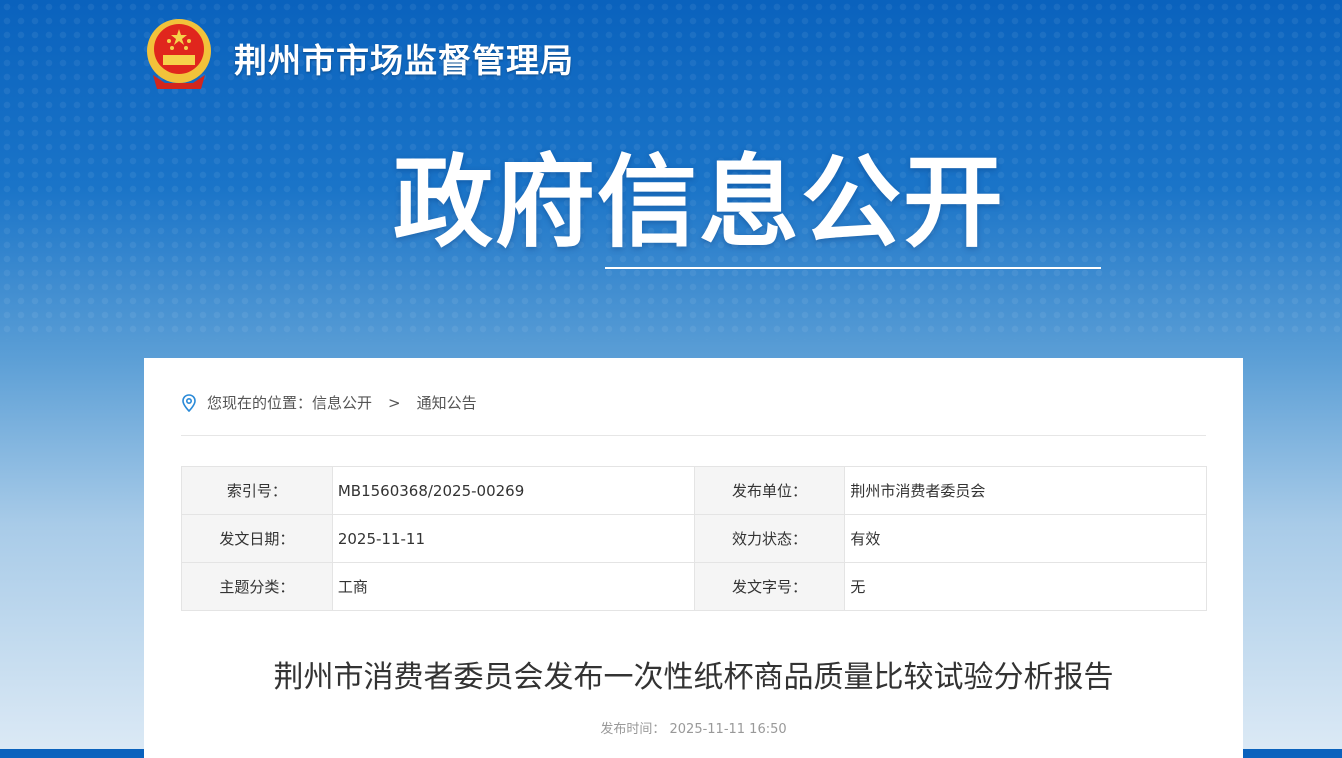  I want to click on divider, so click(693, 435).